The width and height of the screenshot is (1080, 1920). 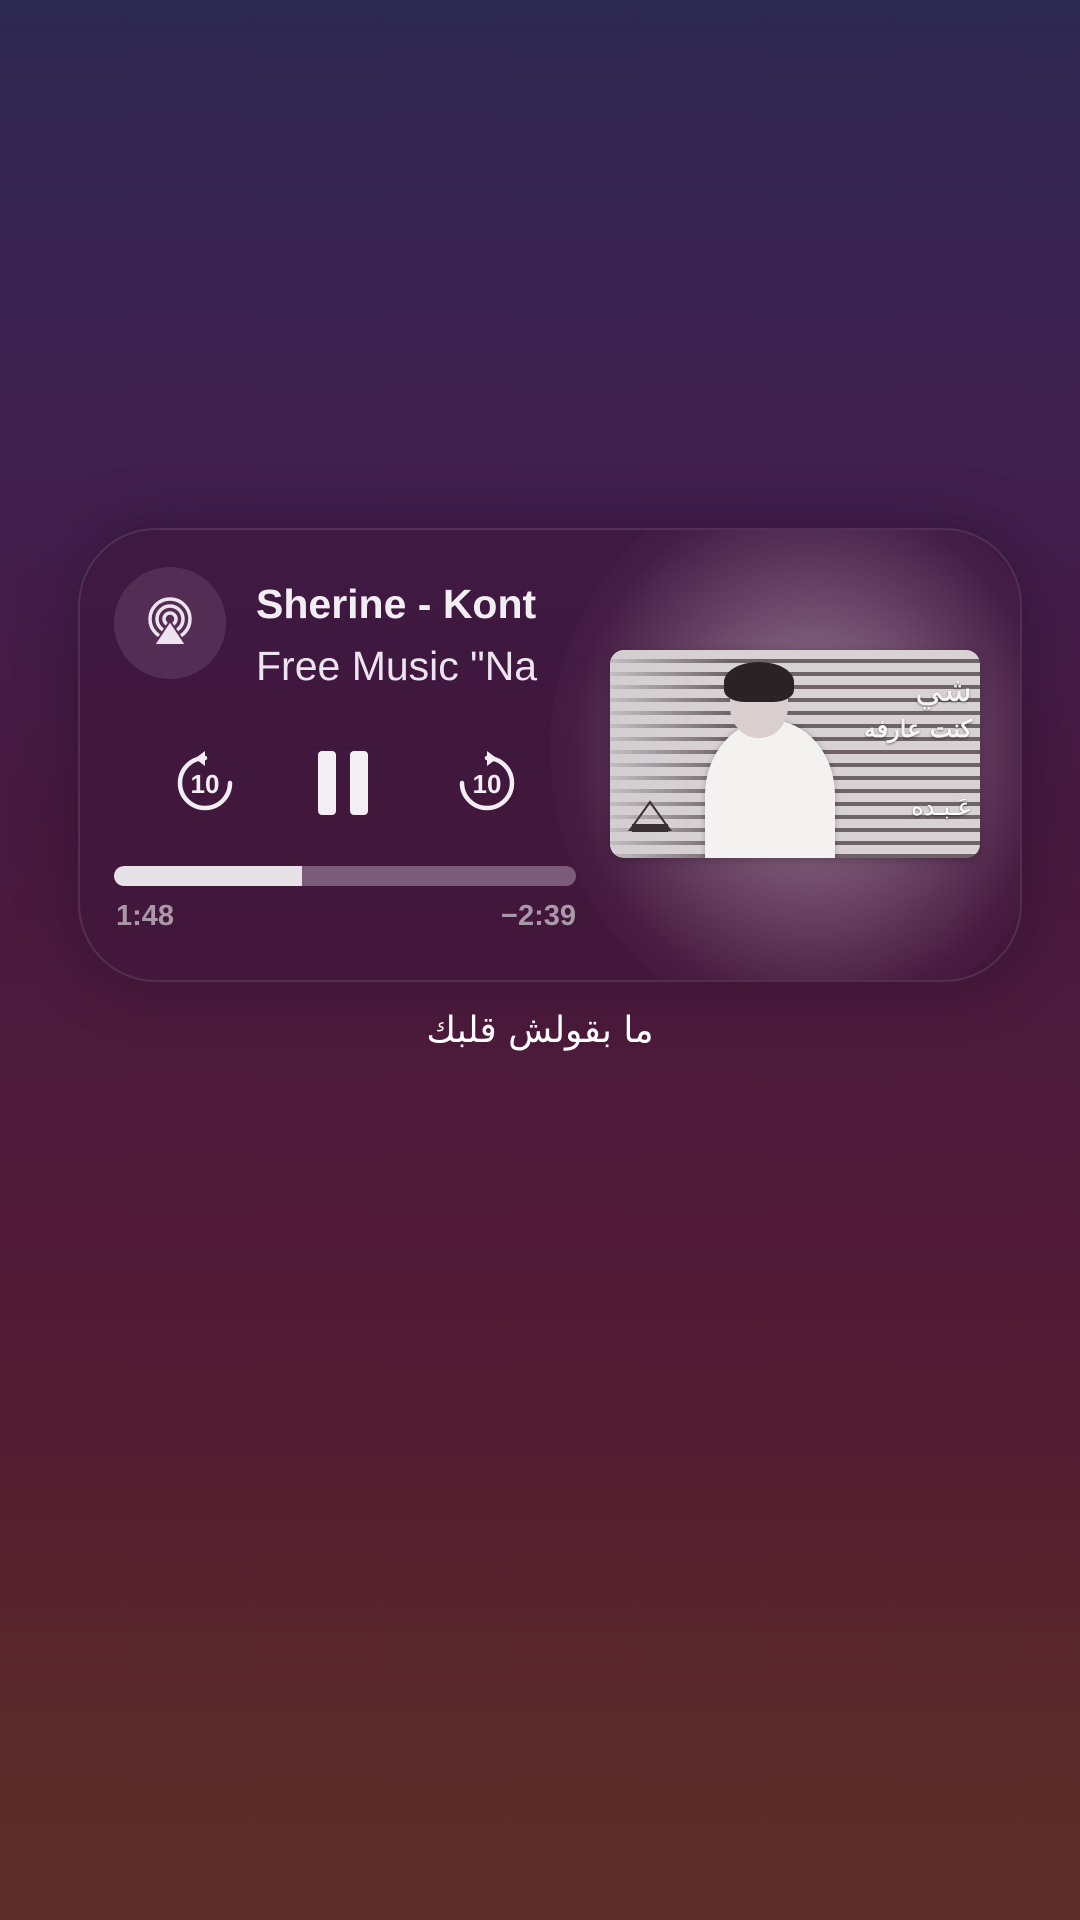 I want to click on airplay-button, so click(x=170, y=623).